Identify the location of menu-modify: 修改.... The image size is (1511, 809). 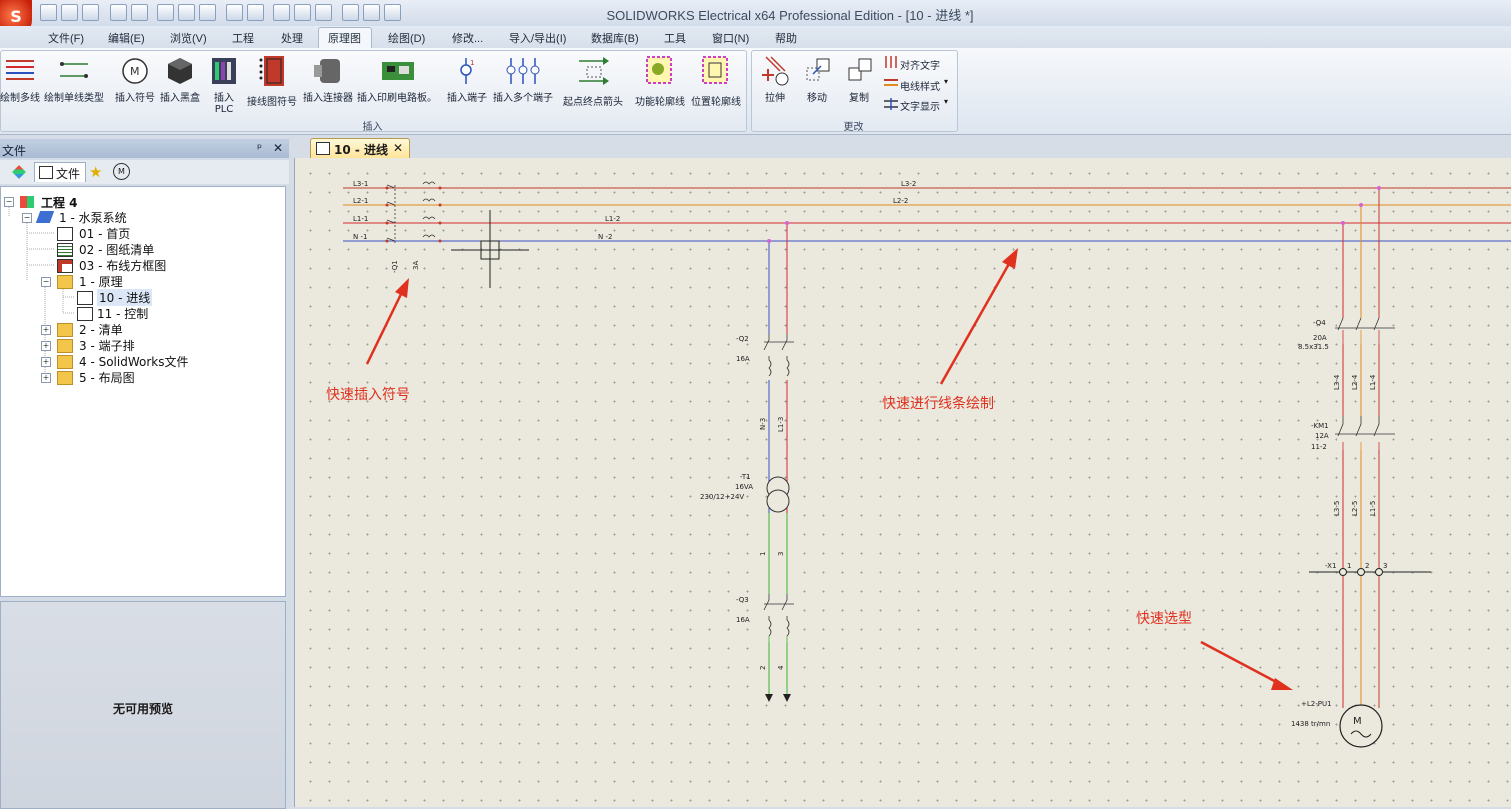
(467, 38).